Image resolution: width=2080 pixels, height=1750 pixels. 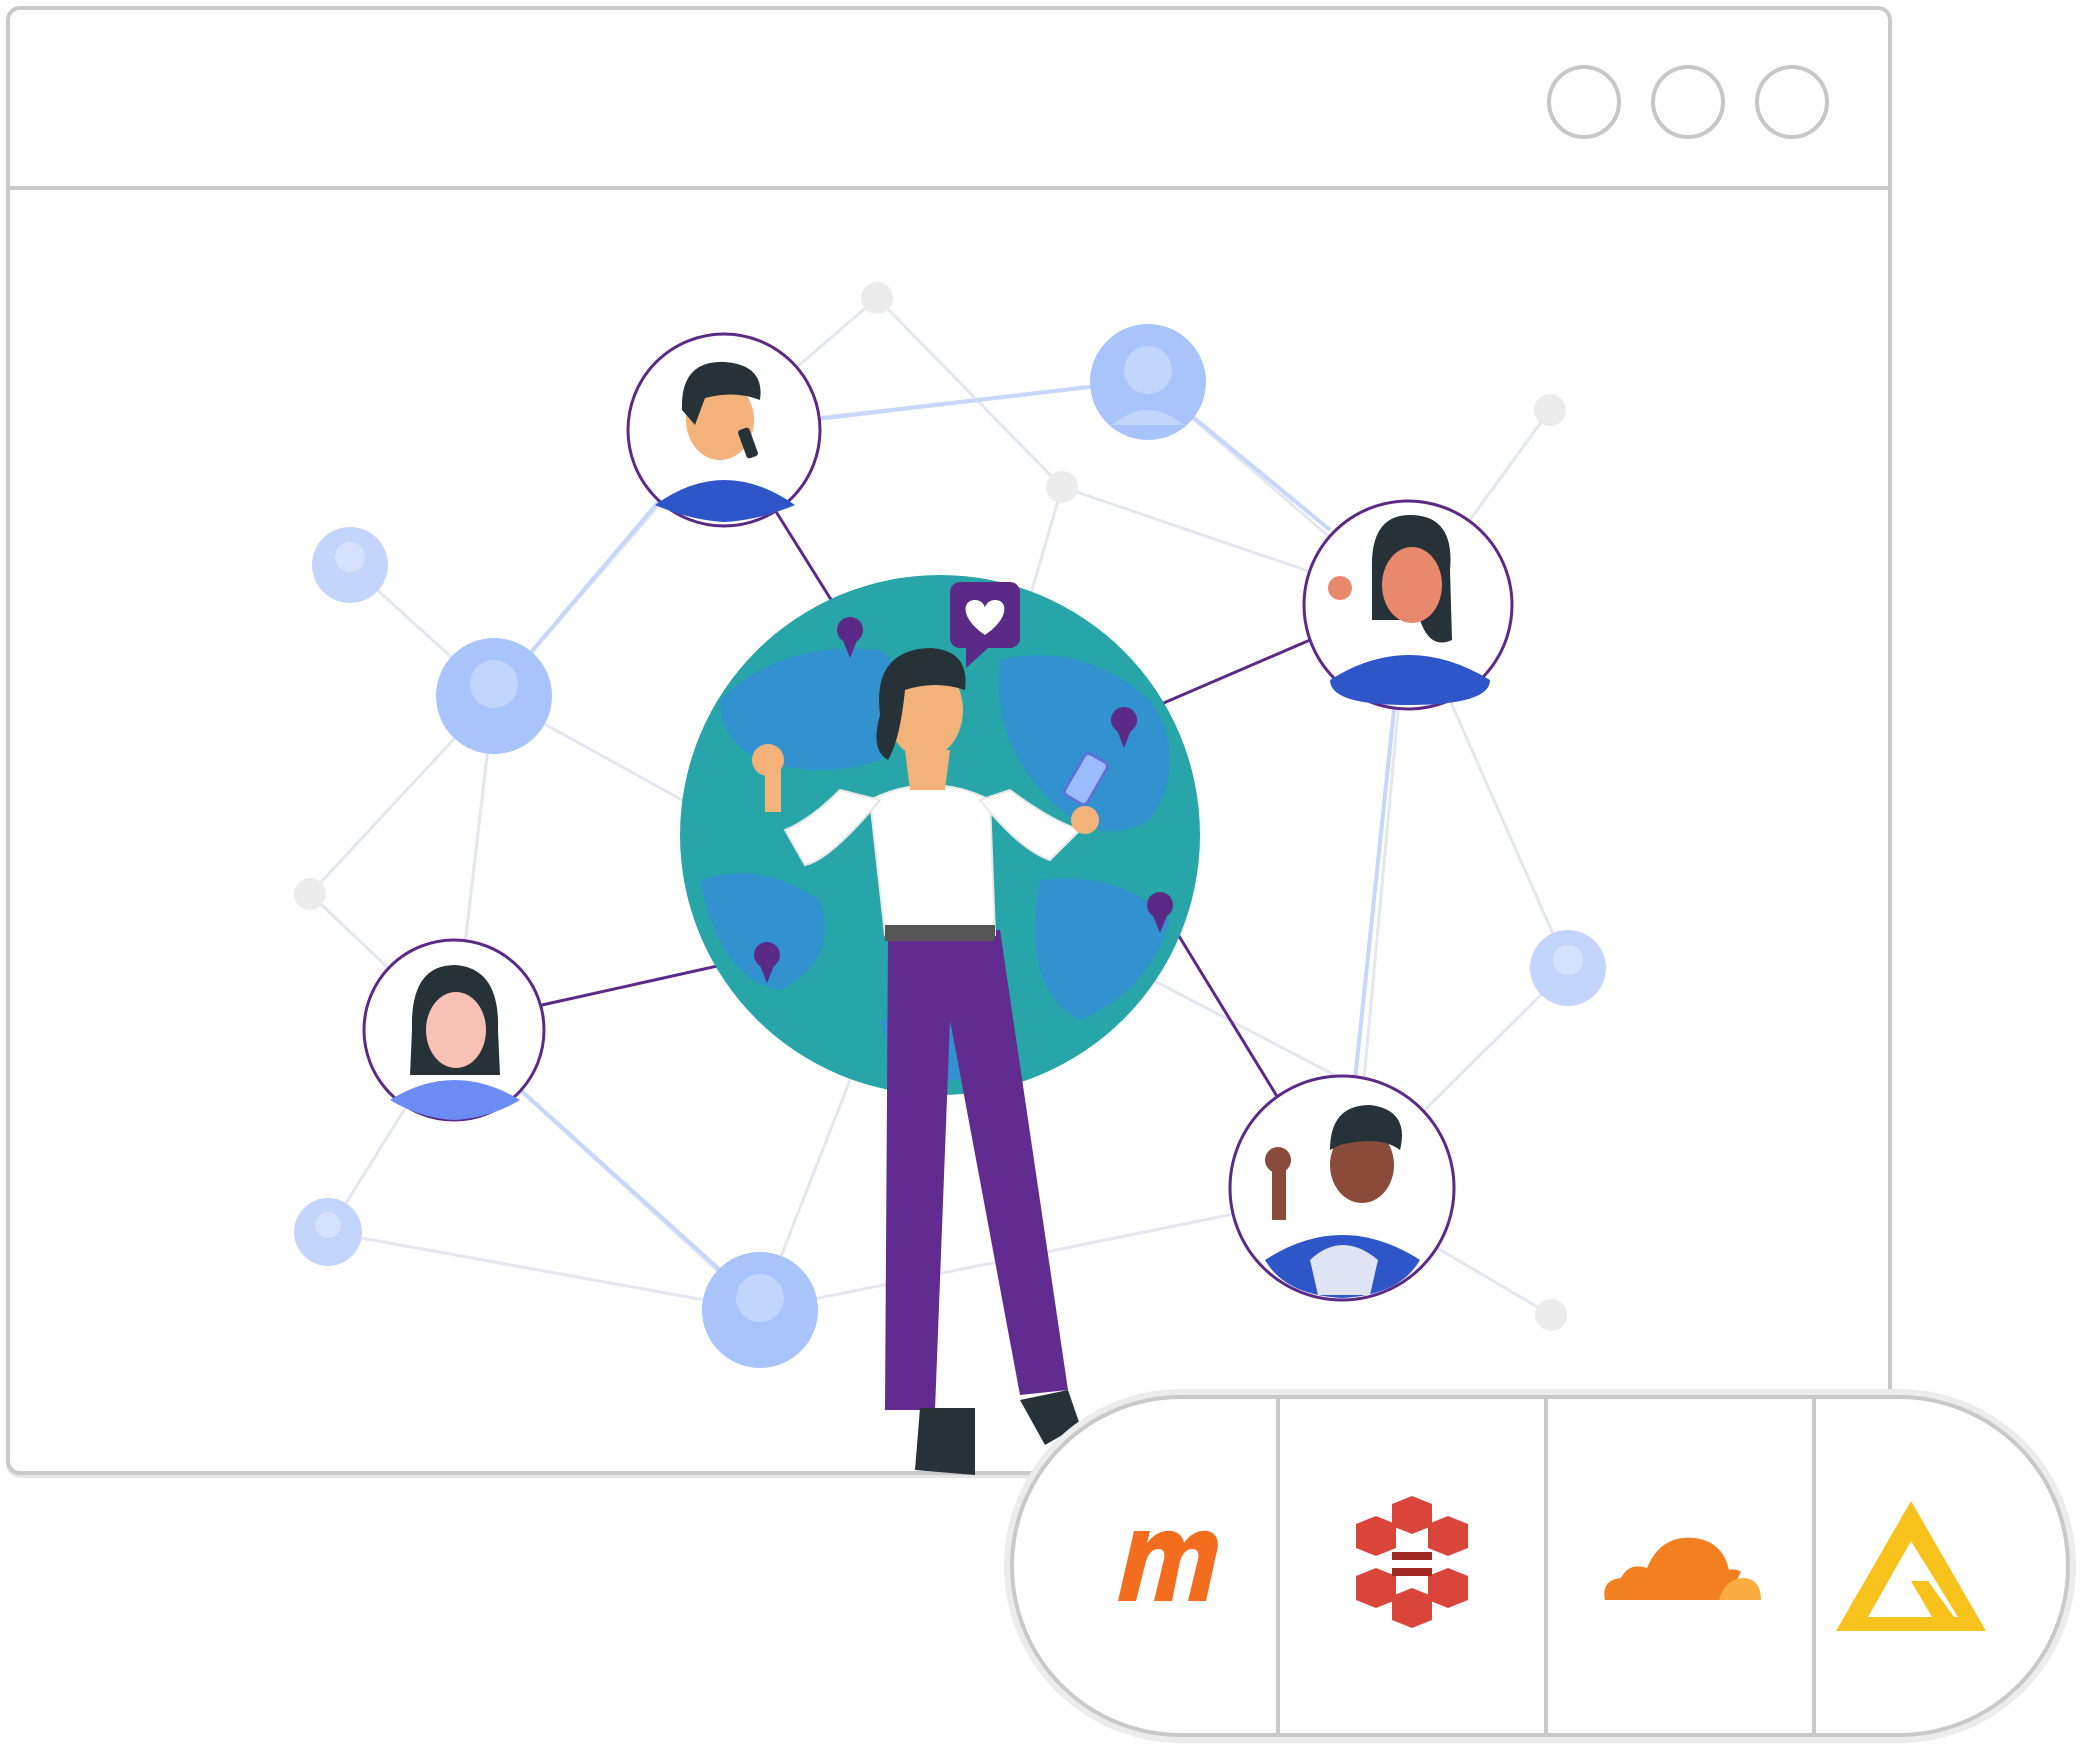 I want to click on triangle-logo, so click(x=1911, y=1566).